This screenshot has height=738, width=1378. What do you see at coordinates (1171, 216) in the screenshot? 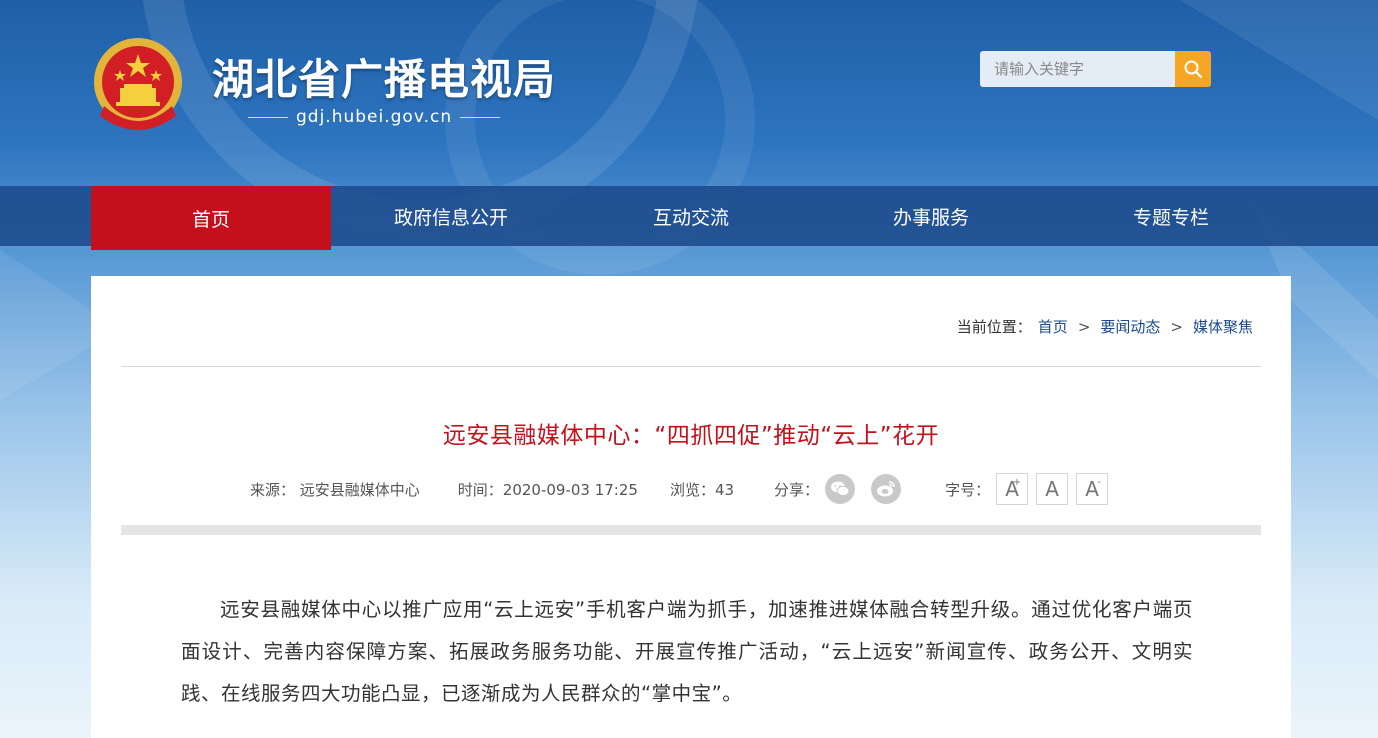
I see `nav-item-topics: 专题专栏` at bounding box center [1171, 216].